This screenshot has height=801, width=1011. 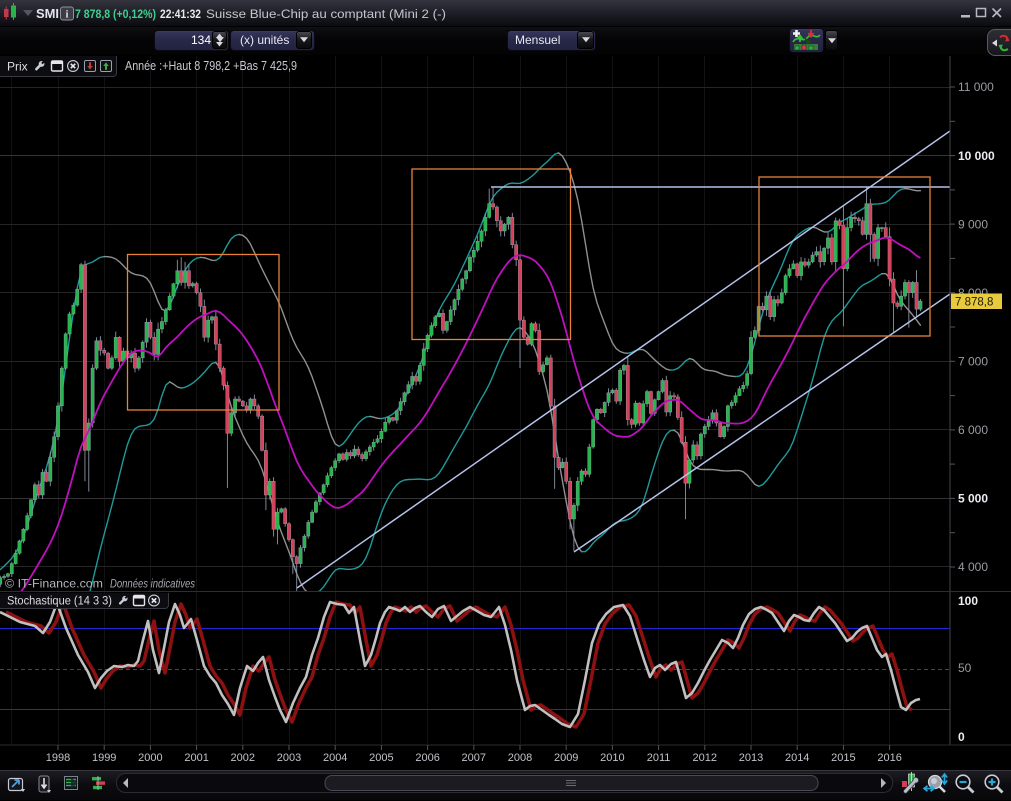 I want to click on svg-text: 9 000, so click(x=973, y=224).